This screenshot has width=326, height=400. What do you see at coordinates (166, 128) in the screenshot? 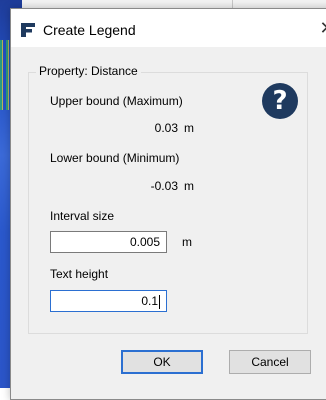
I see `upper-bound-value: 0.03` at bounding box center [166, 128].